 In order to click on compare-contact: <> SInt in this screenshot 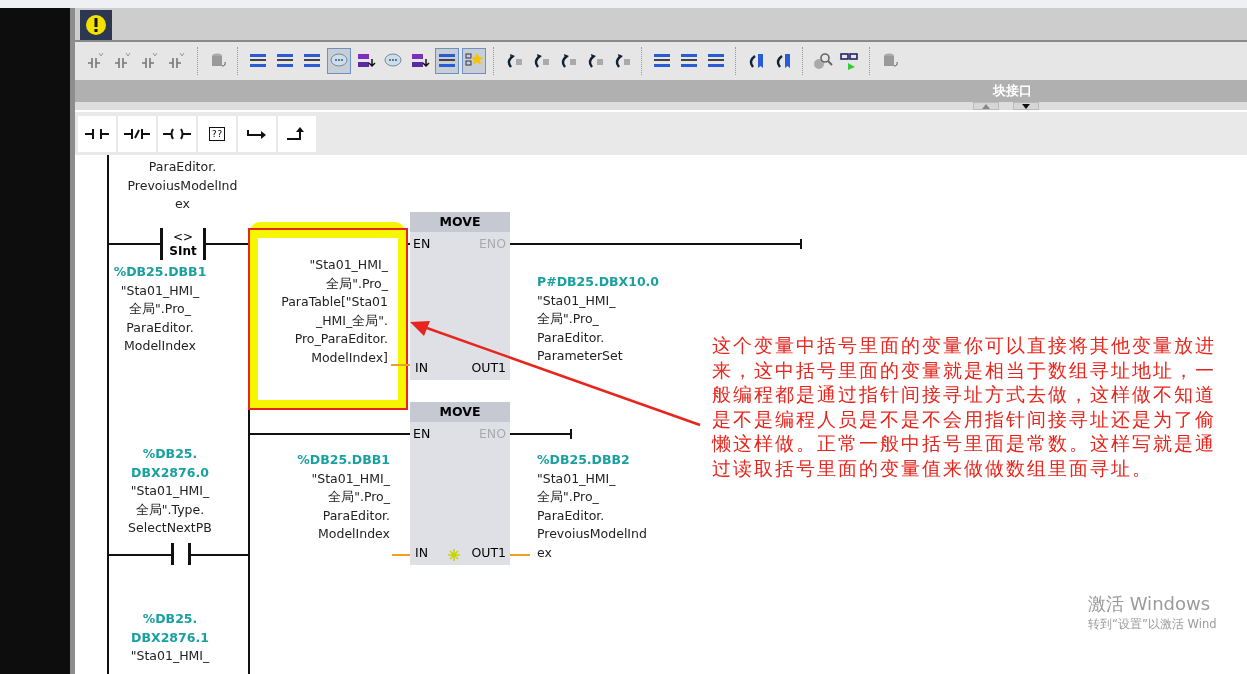, I will do `click(183, 244)`.